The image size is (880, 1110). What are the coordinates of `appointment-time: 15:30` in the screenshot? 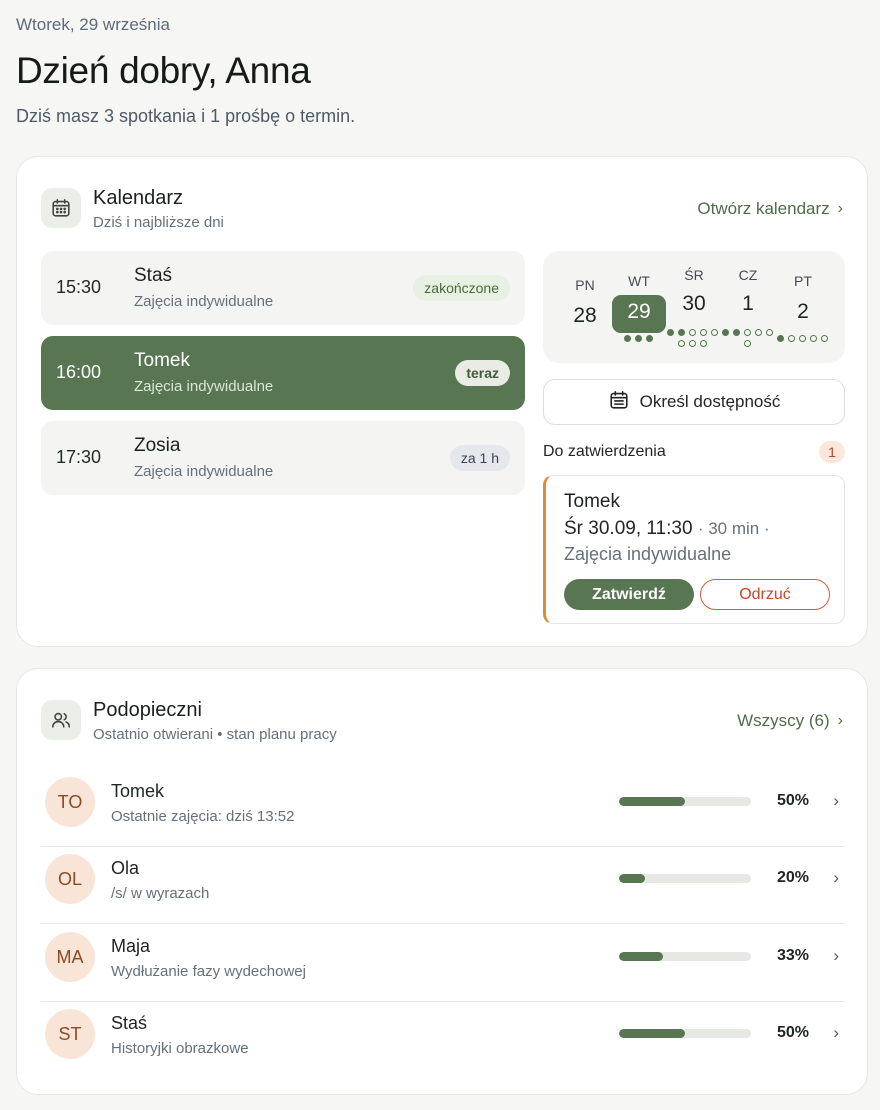 It's located at (79, 287).